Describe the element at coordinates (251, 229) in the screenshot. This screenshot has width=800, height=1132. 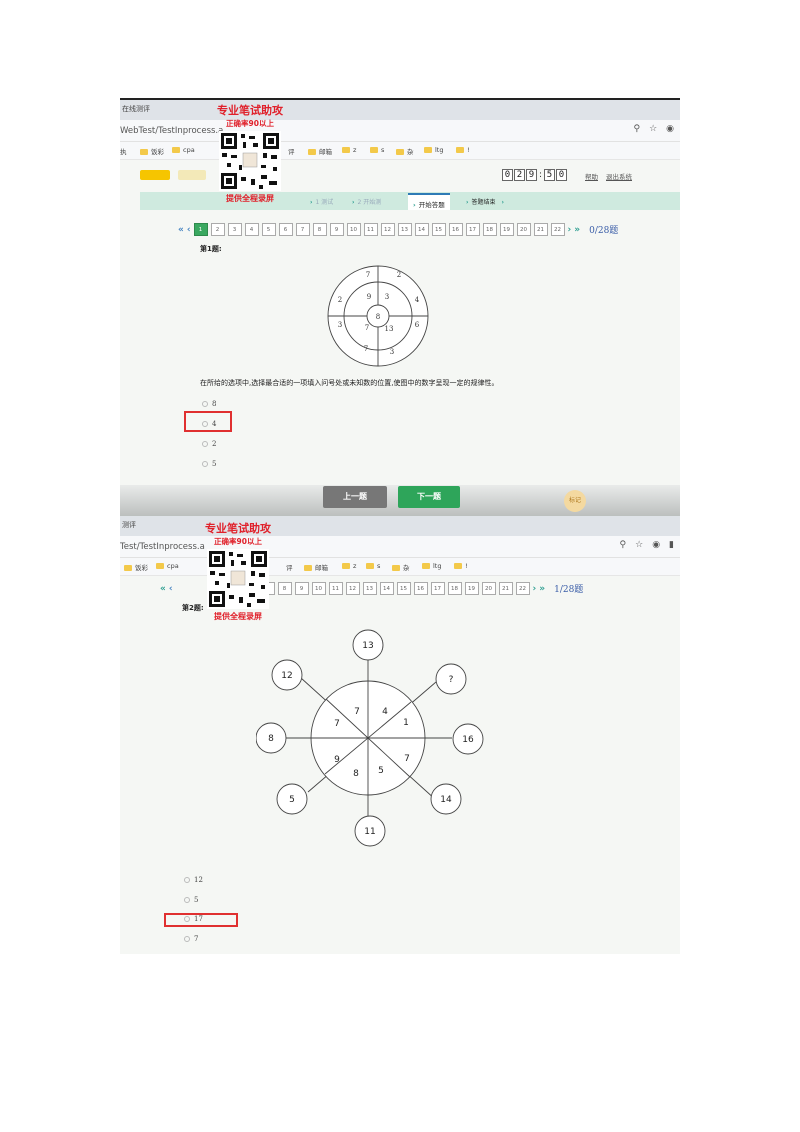
I see `page-cell: 4` at that location.